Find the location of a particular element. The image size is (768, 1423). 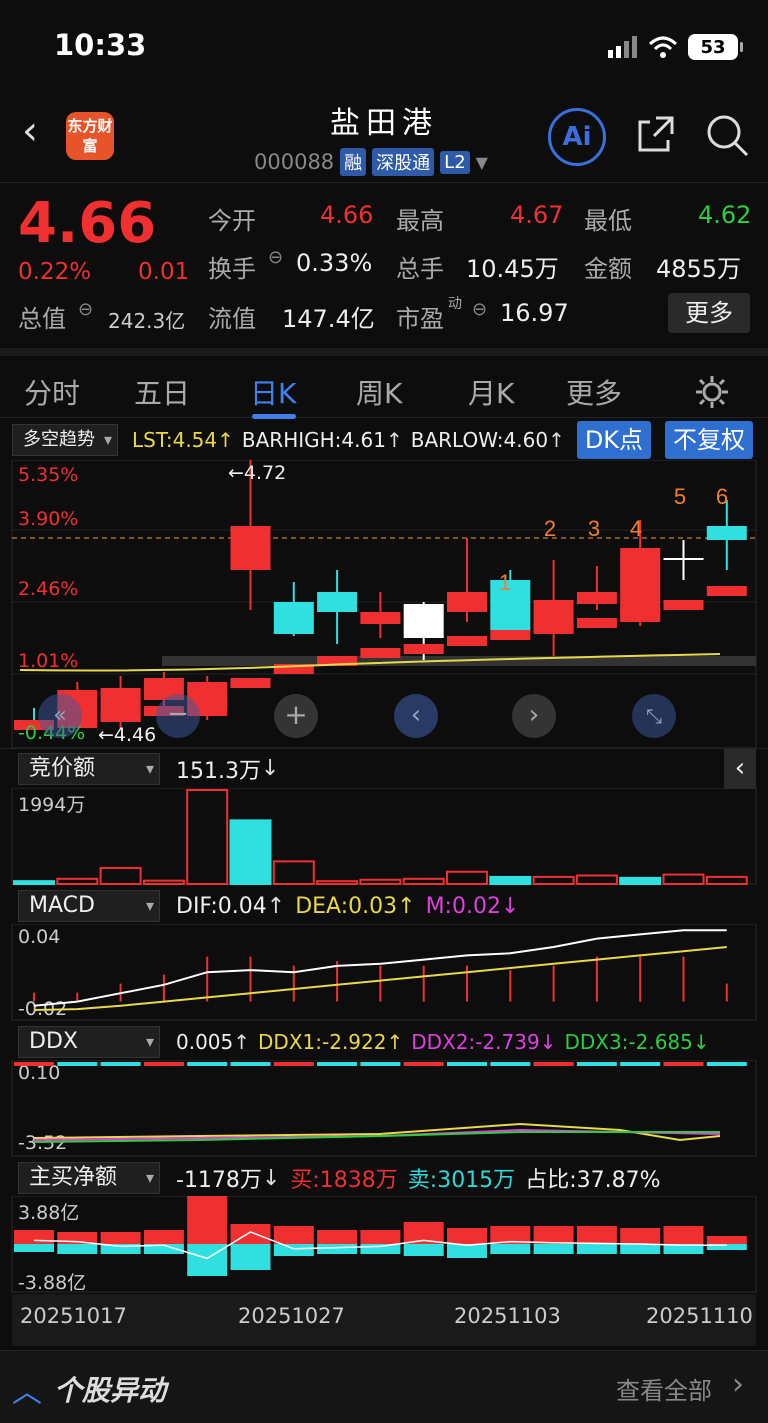

collapse-icon: ‹ is located at coordinates (740, 769).